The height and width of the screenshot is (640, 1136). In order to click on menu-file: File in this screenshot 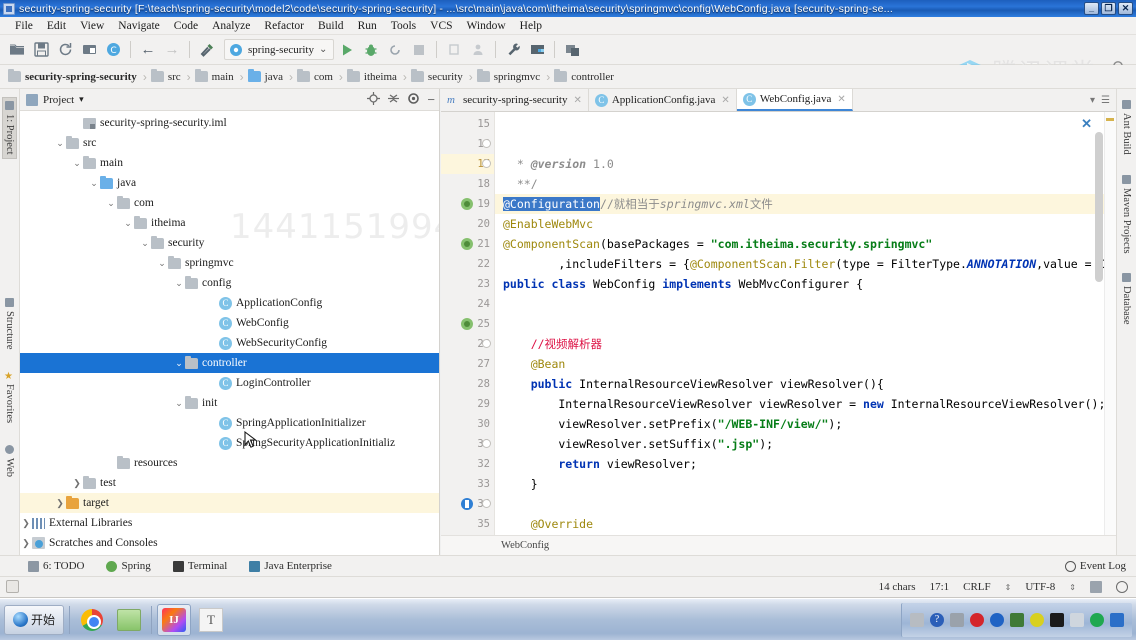, I will do `click(24, 26)`.